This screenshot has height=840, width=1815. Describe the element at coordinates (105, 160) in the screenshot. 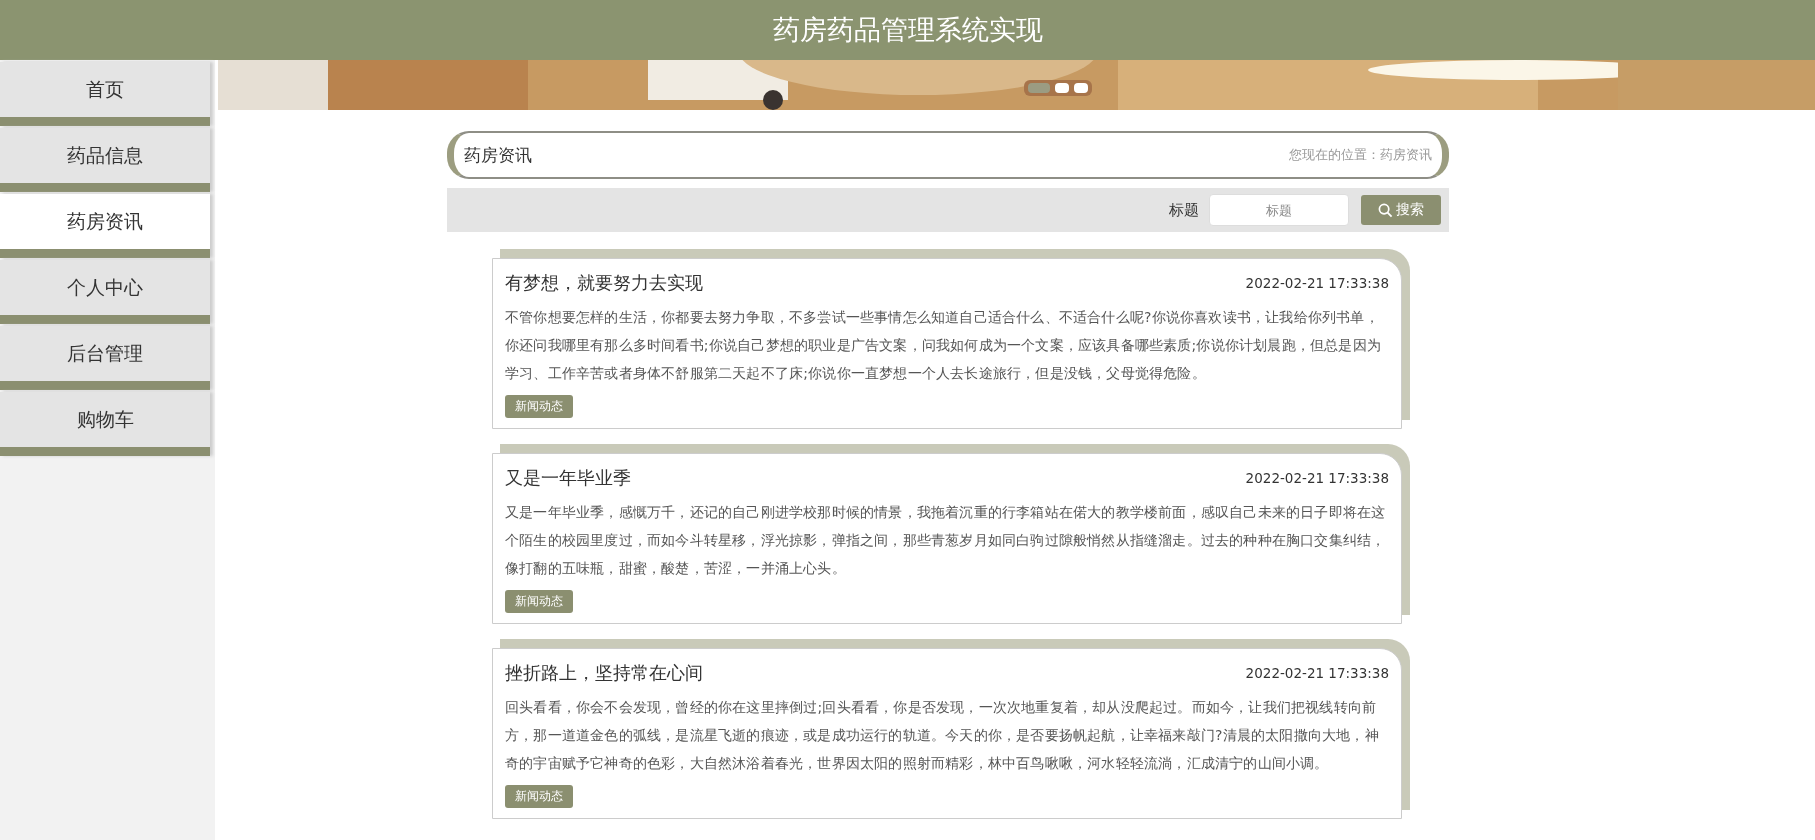

I see `nav-item: 药品信息` at that location.